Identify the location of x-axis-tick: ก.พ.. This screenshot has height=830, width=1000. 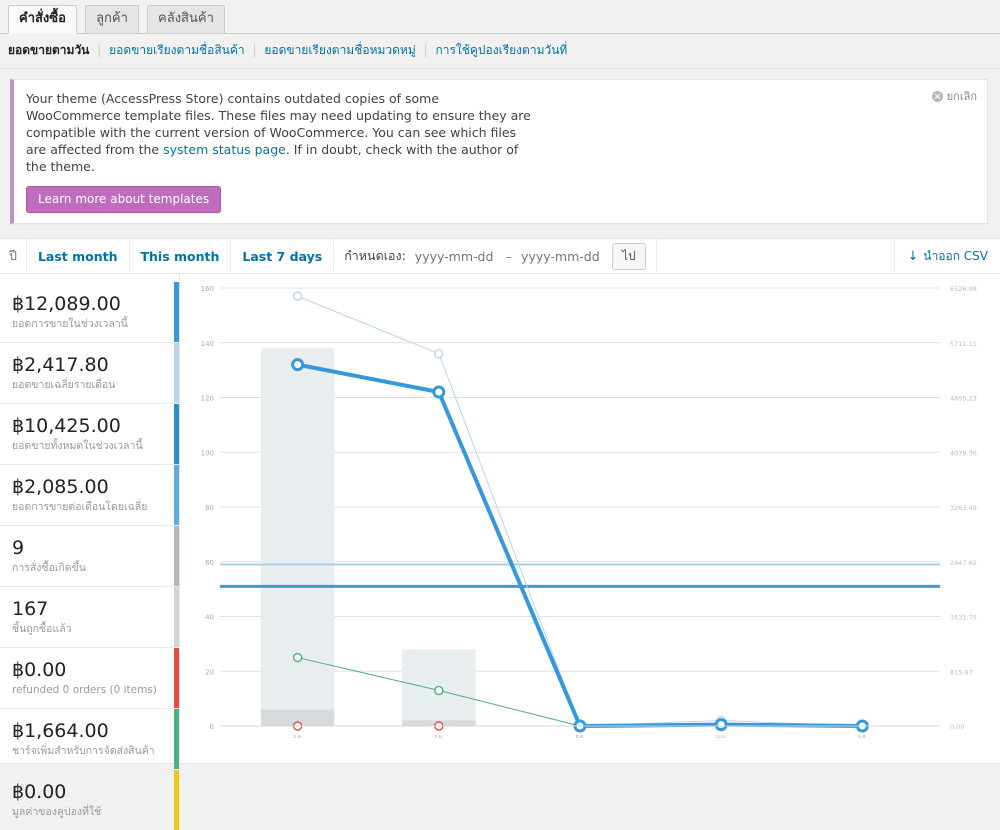
(439, 737).